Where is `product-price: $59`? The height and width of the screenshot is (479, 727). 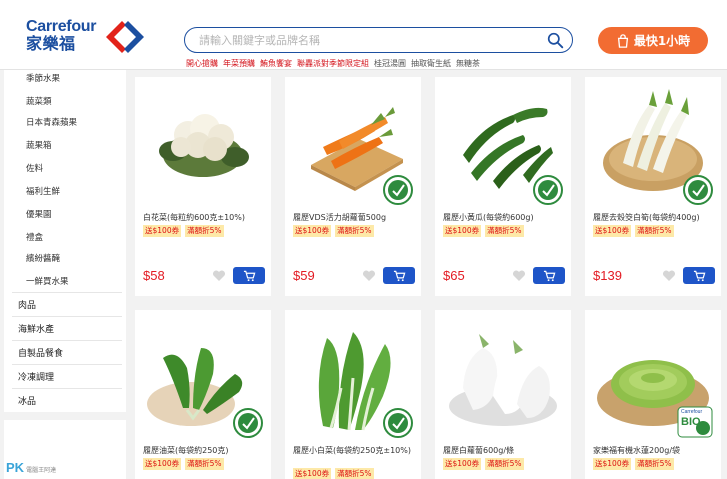
product-price: $59 is located at coordinates (304, 275).